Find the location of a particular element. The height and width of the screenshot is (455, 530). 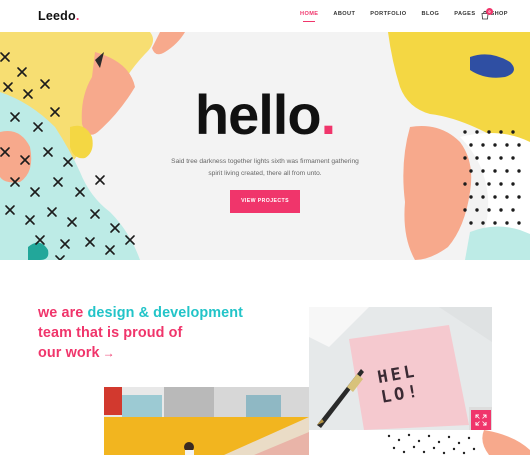

nav-item-home: HOME is located at coordinates (309, 16).